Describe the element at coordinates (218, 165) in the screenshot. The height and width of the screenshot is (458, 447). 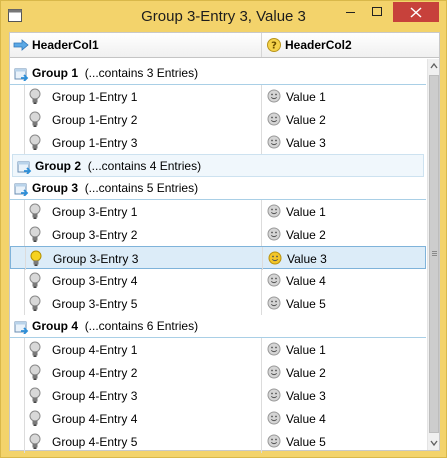
I see `group-row: Group 2 (...contains 4 Entries)` at that location.